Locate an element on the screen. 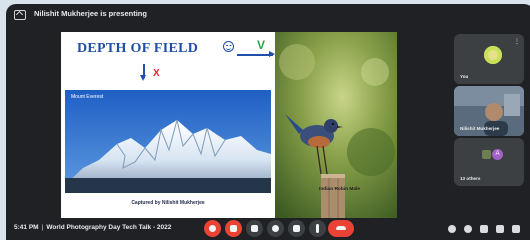 The height and width of the screenshot is (240, 530). smiley-icon is located at coordinates (228, 46).